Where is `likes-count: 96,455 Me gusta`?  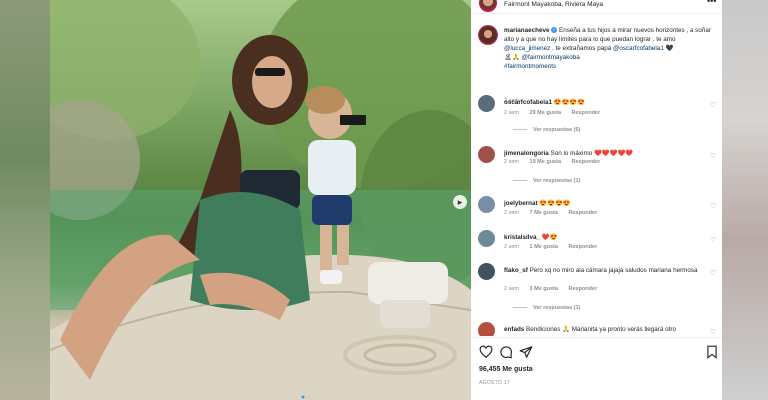 likes-count: 96,455 Me gusta is located at coordinates (506, 369).